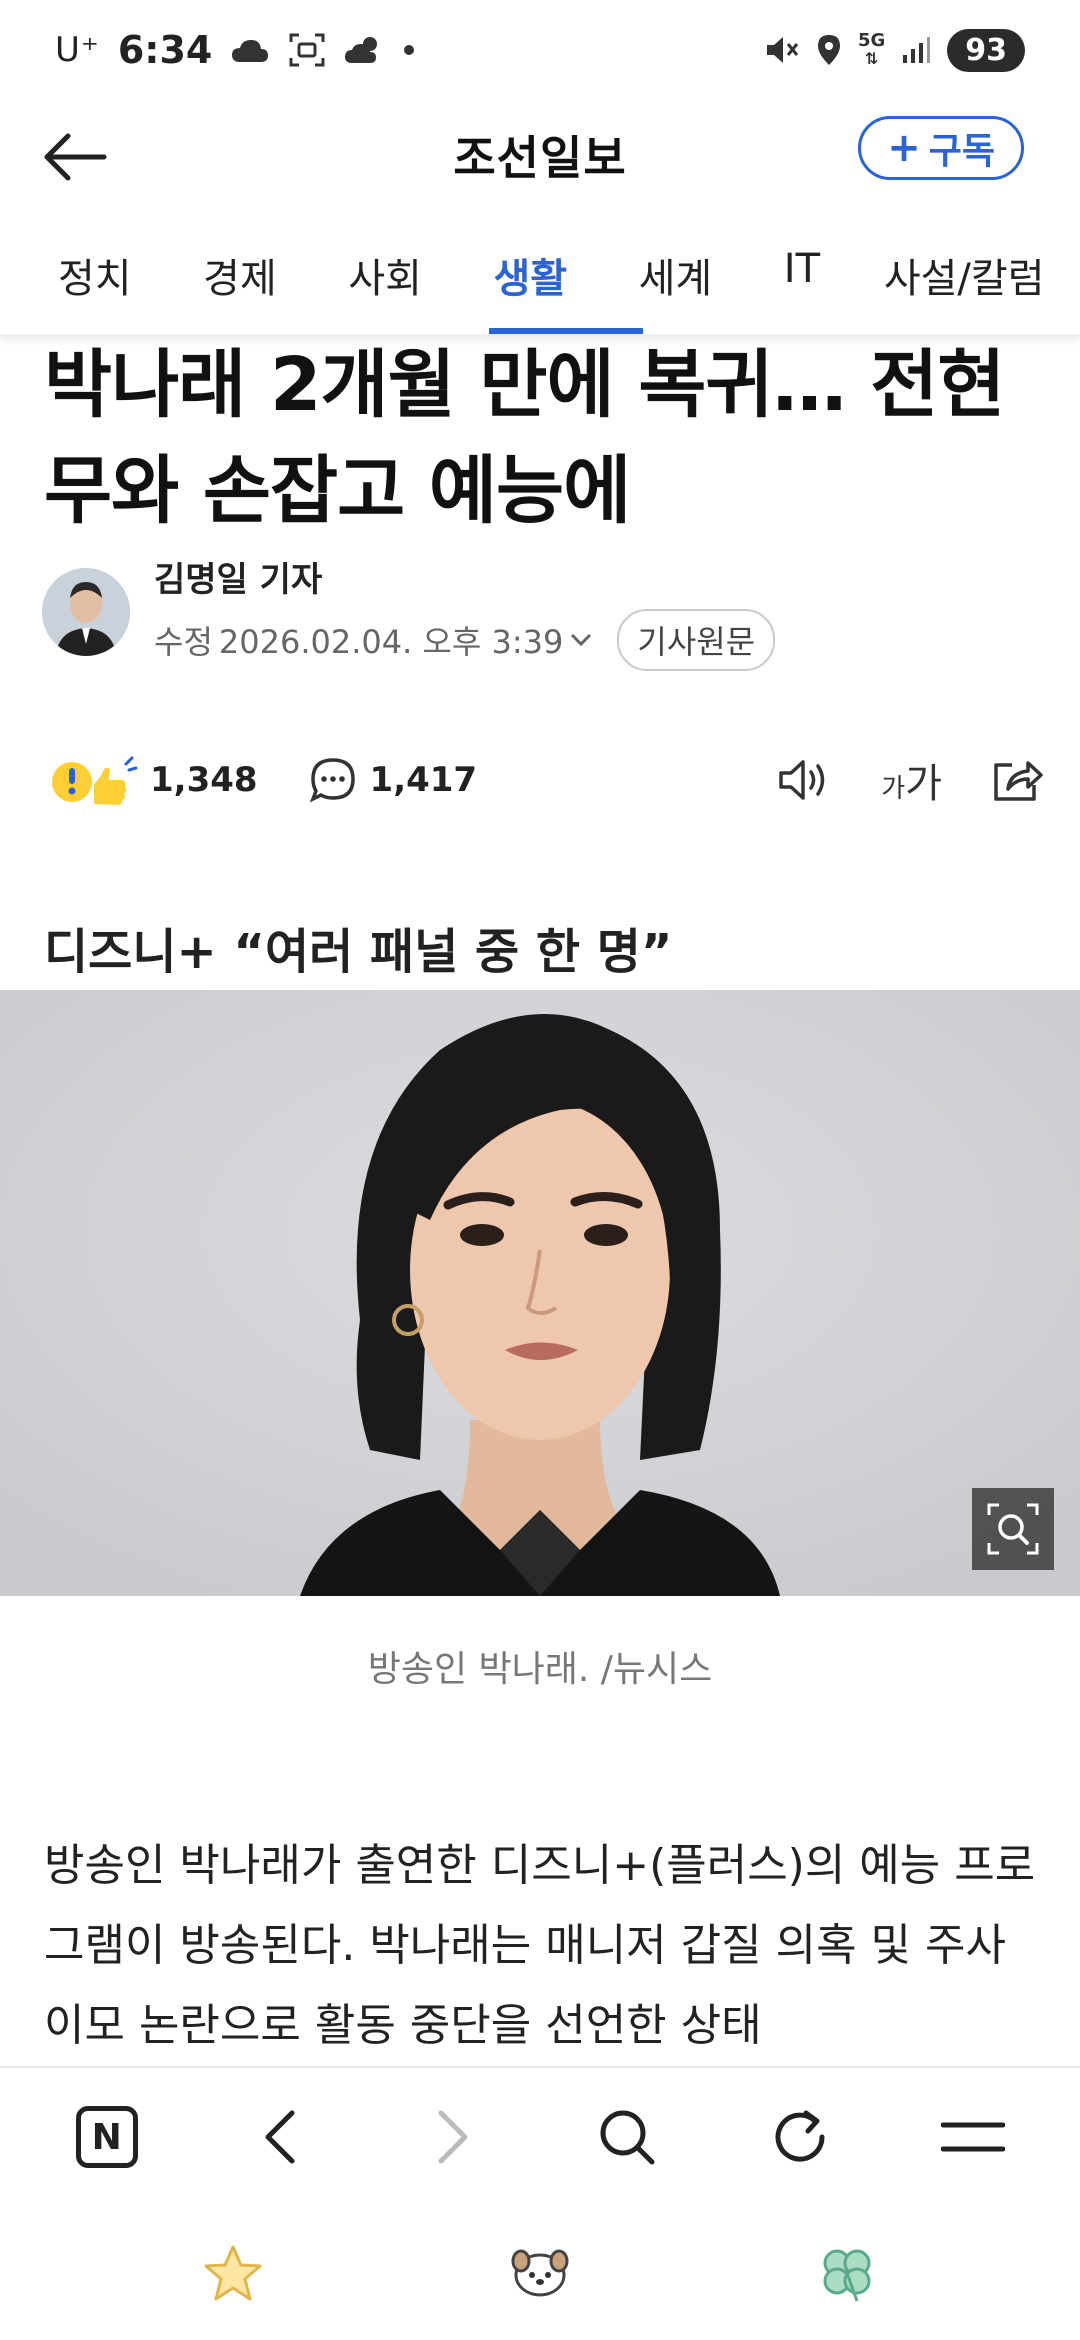  What do you see at coordinates (250, 50) in the screenshot?
I see `cloud-icon` at bounding box center [250, 50].